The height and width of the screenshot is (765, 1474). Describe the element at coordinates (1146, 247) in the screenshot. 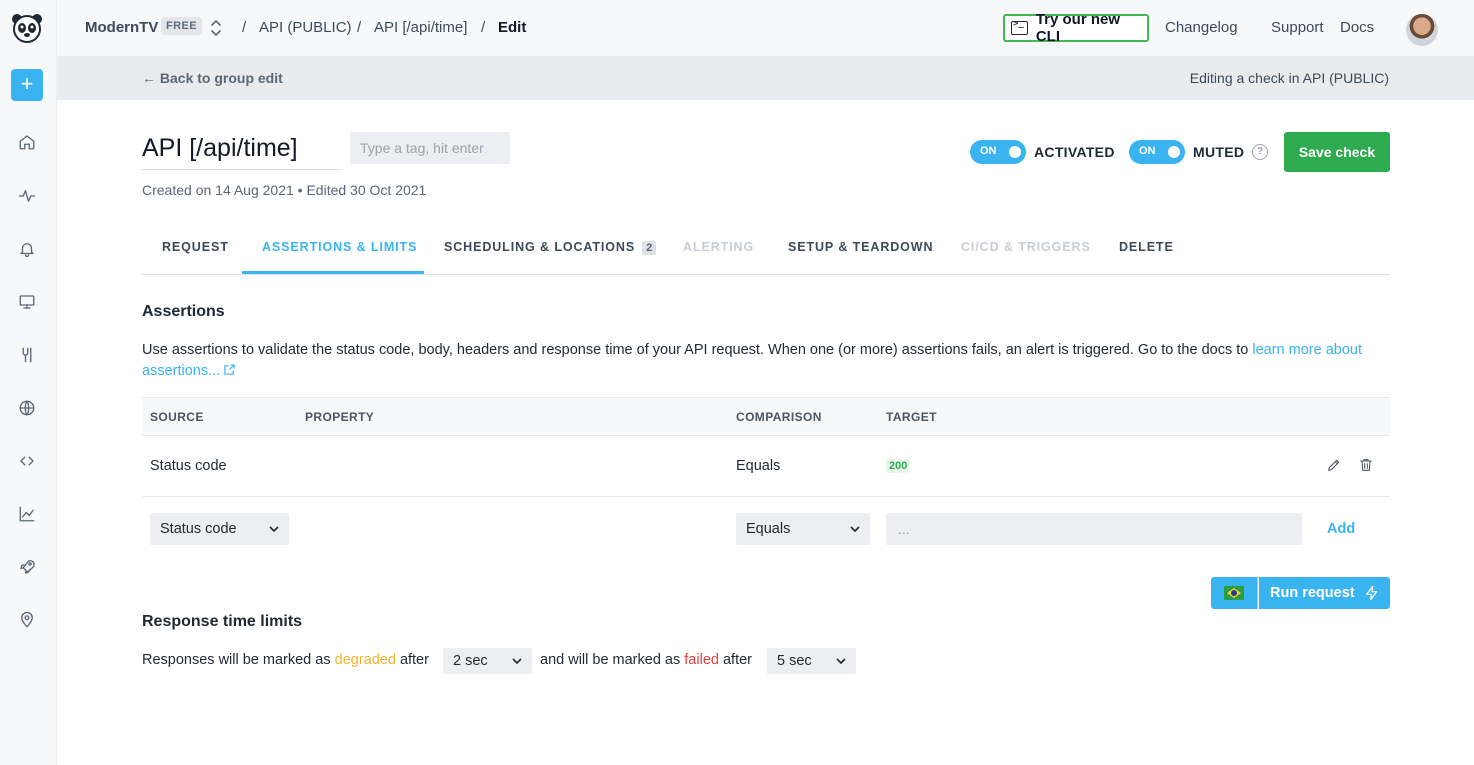

I see `tab-delete: DELETE` at that location.